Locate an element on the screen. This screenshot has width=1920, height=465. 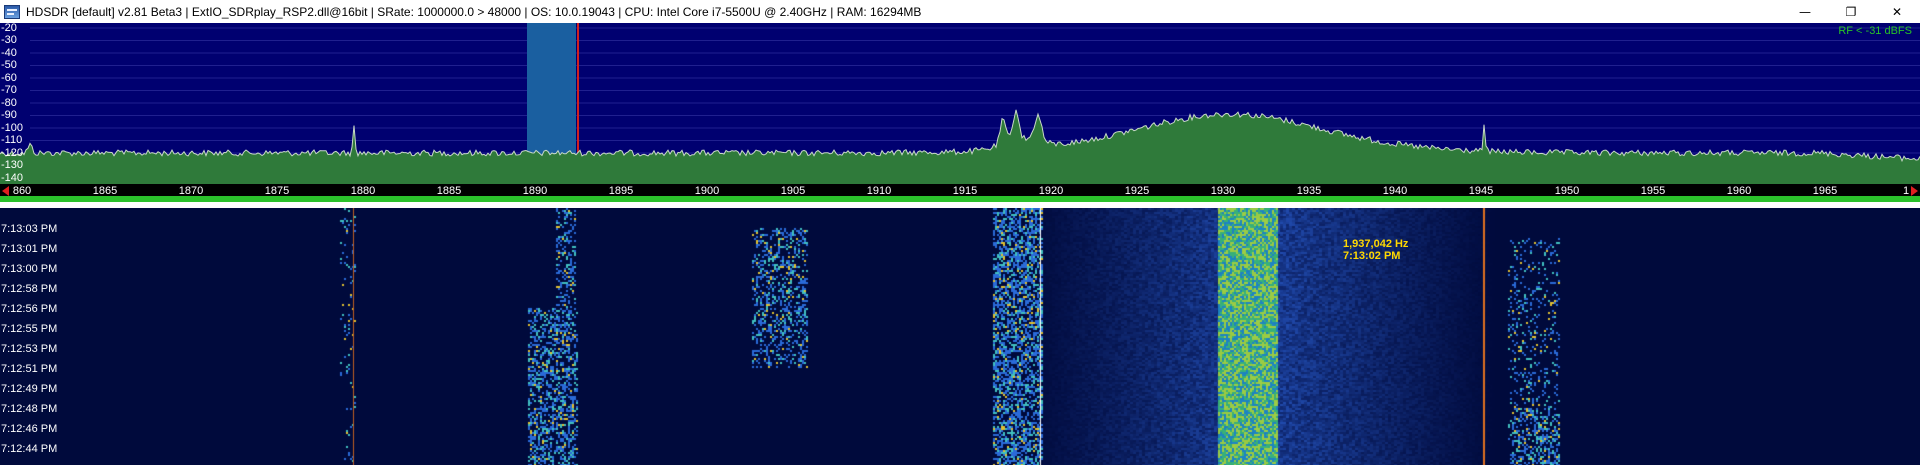
close-button: ✕ is located at coordinates (1897, 11).